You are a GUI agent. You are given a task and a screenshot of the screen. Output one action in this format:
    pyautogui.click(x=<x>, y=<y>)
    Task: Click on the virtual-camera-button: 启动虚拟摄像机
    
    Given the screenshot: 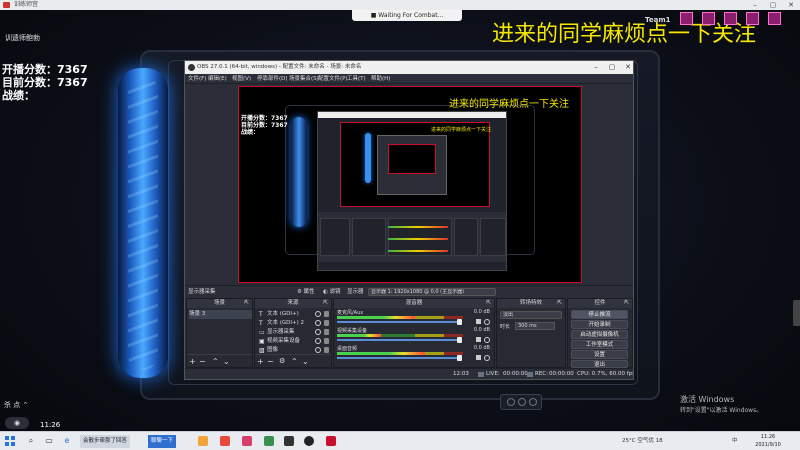 What is the action you would take?
    pyautogui.click(x=599, y=334)
    